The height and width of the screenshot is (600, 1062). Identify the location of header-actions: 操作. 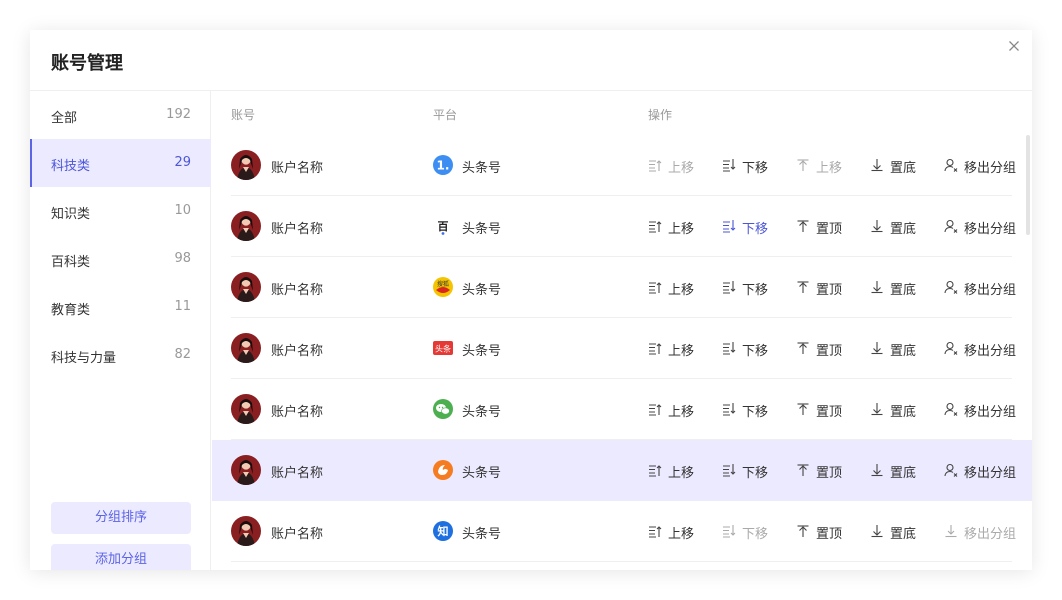
(660, 115).